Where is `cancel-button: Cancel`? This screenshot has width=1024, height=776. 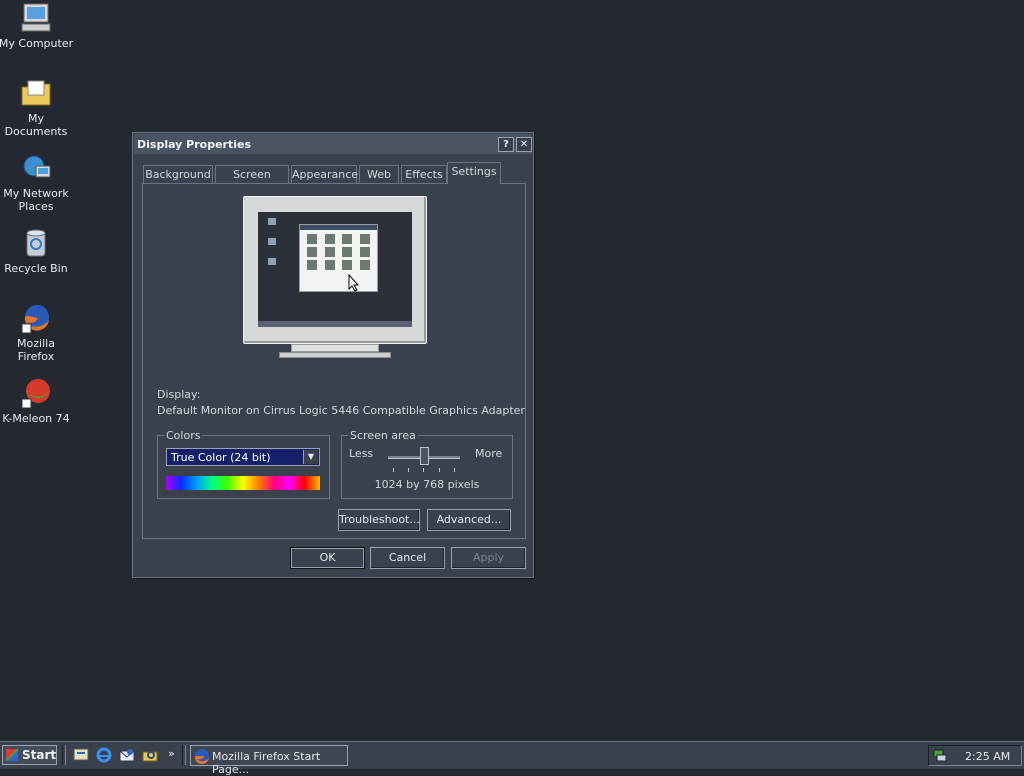 cancel-button: Cancel is located at coordinates (407, 558).